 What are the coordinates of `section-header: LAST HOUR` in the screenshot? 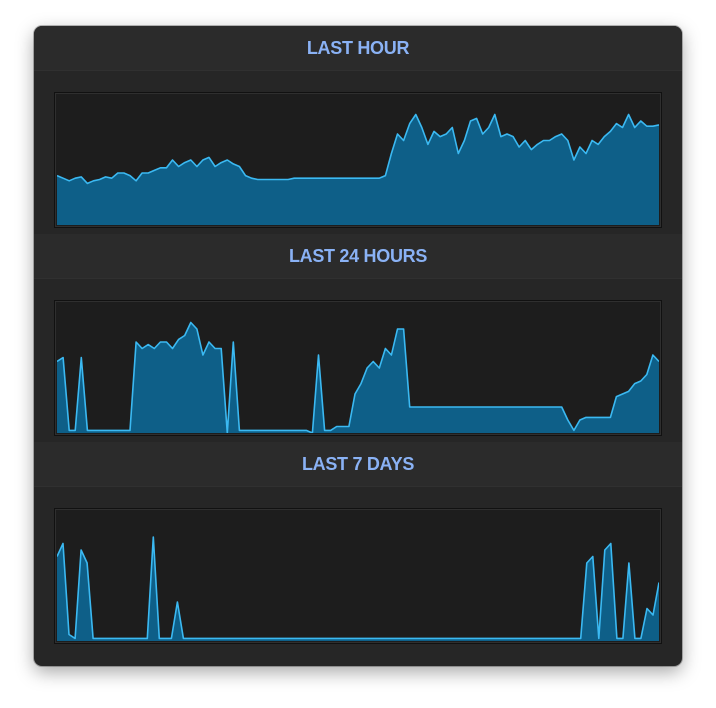 It's located at (358, 48).